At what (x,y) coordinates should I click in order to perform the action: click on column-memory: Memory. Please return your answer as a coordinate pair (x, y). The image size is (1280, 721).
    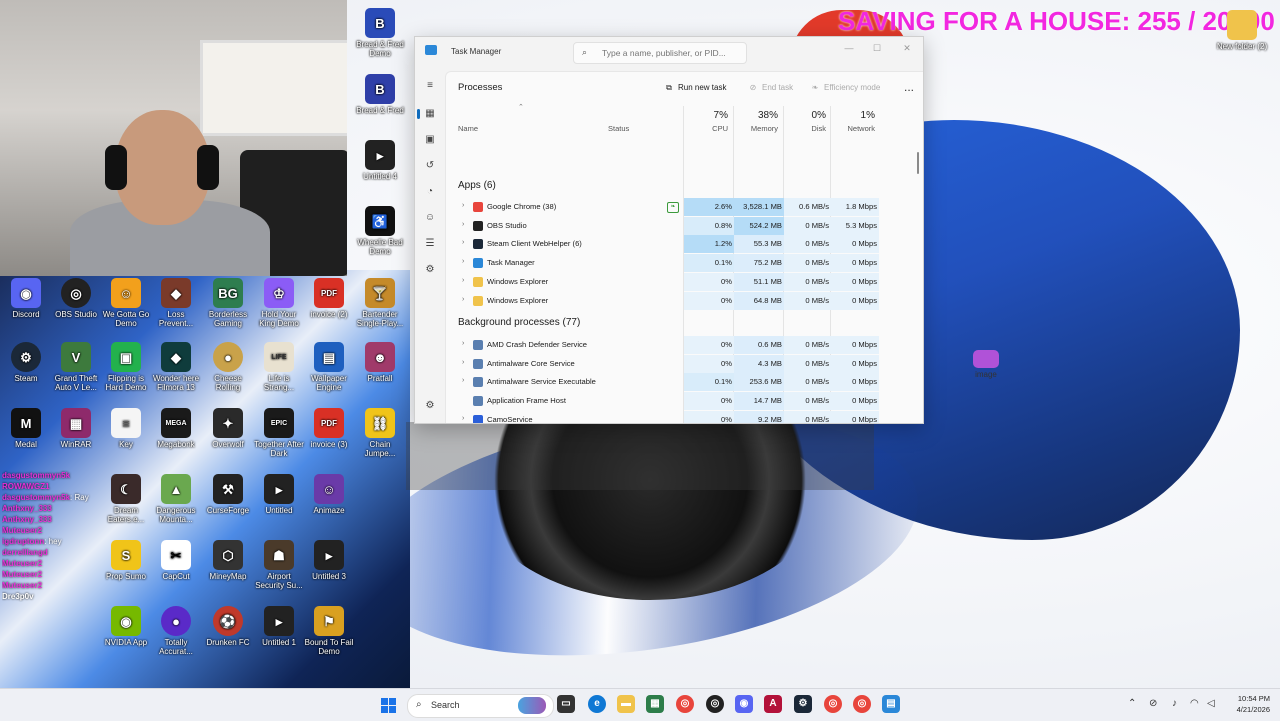
    Looking at the image, I should click on (756, 128).